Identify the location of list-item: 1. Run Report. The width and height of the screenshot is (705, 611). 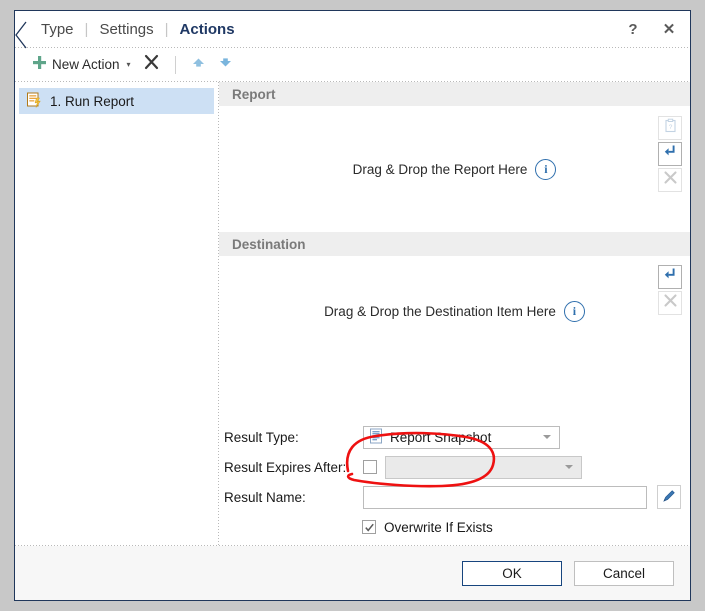
(116, 101).